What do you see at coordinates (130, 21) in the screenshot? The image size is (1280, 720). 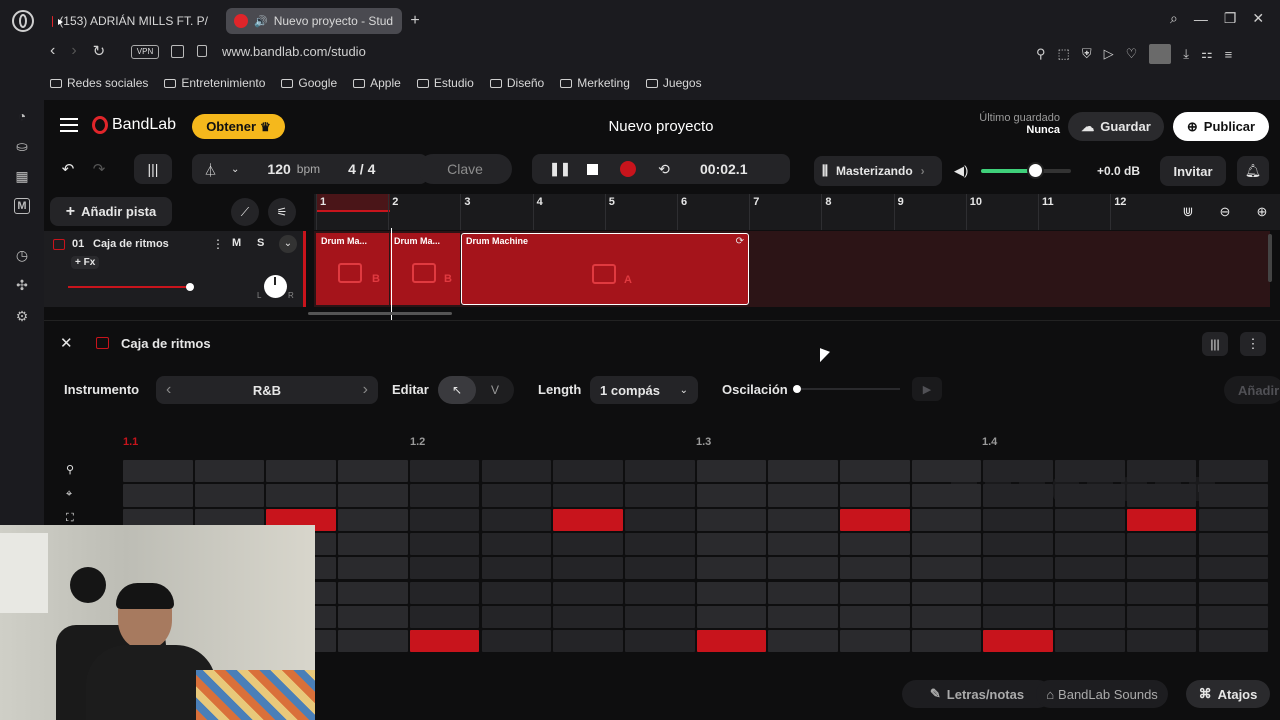 I see `tab-youtube: (153) ADRIÁN MILLS FT. P/` at bounding box center [130, 21].